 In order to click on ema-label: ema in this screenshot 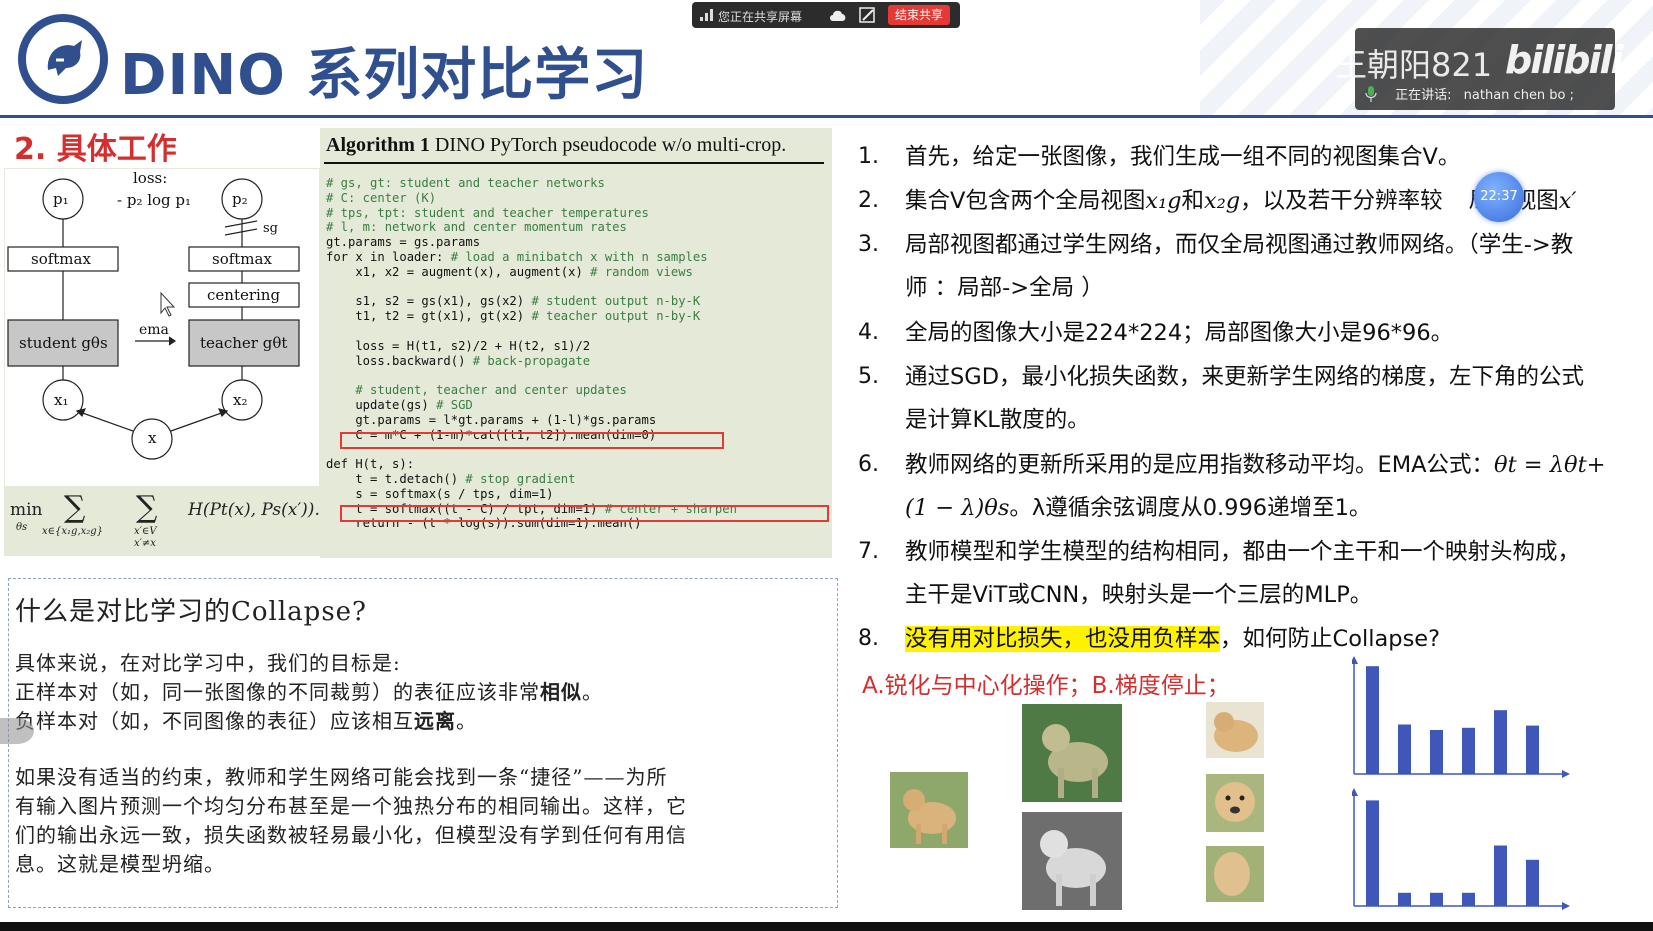, I will do `click(154, 330)`.